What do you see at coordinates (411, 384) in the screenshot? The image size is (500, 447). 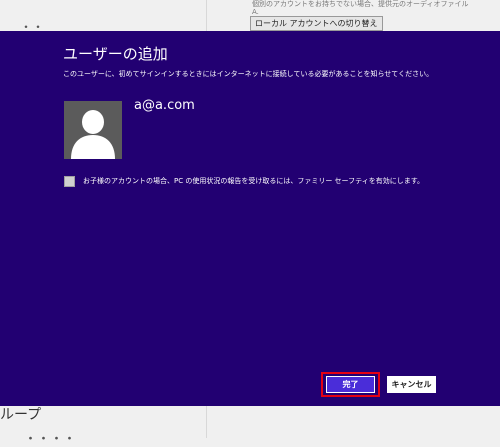 I see `cancel-button: キャンセル` at bounding box center [411, 384].